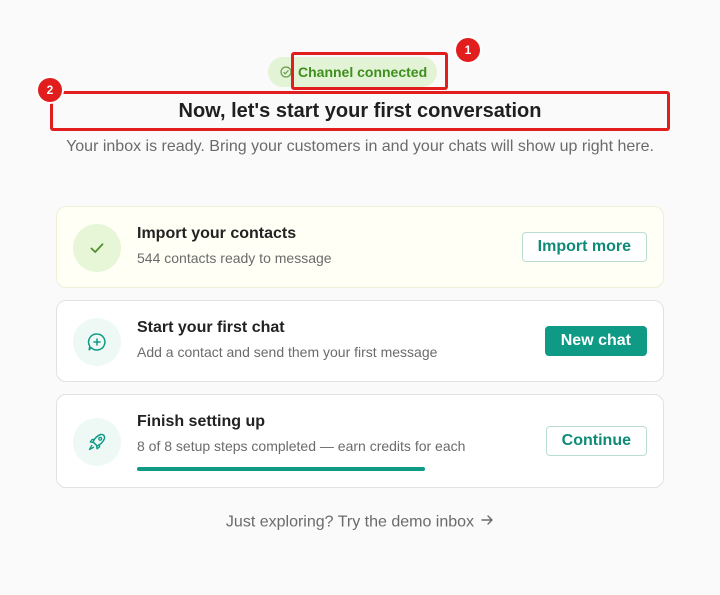 This screenshot has height=595, width=720. I want to click on demo-inbox-link-label: Just exploring? Try the demo inbox, so click(350, 522).